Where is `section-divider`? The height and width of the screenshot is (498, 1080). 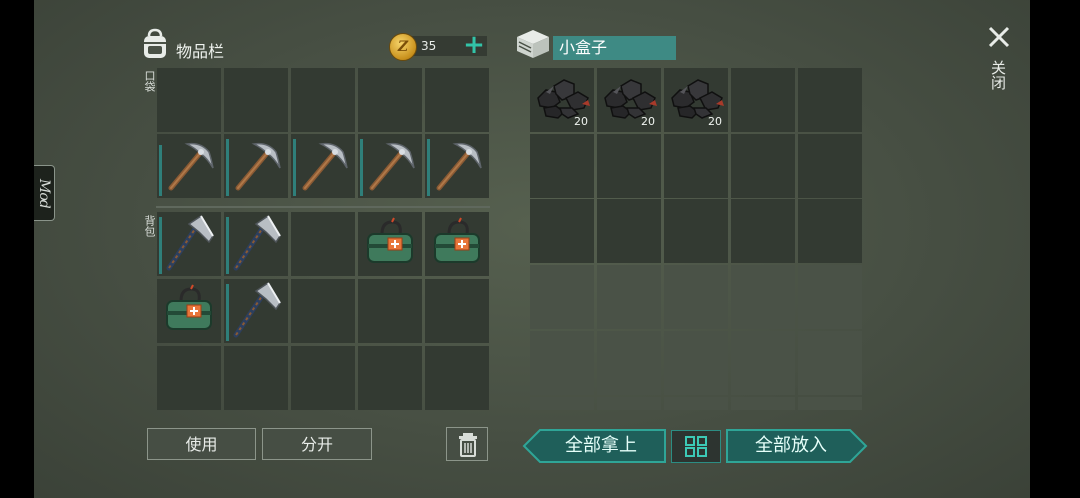 section-divider is located at coordinates (323, 207).